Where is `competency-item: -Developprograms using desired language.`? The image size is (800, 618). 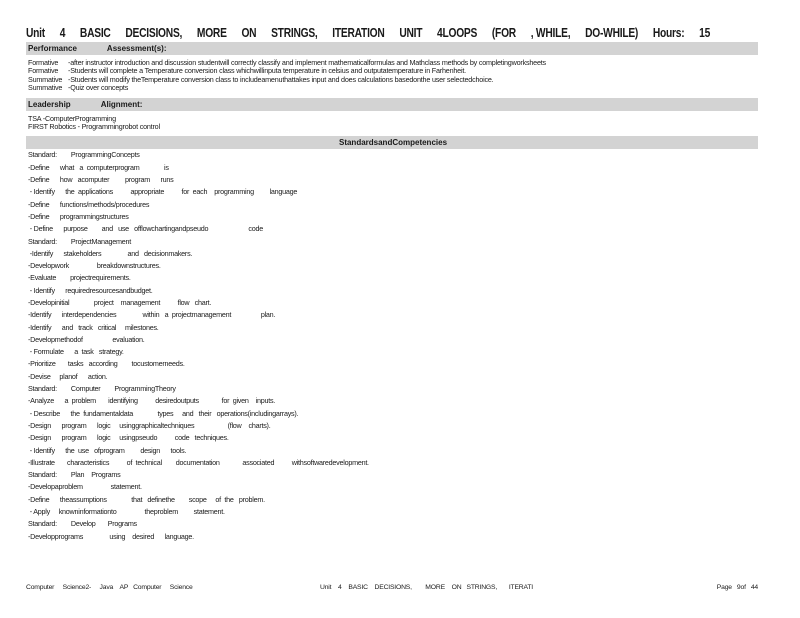
competency-item: -Developprograms using desired language. is located at coordinates (111, 536).